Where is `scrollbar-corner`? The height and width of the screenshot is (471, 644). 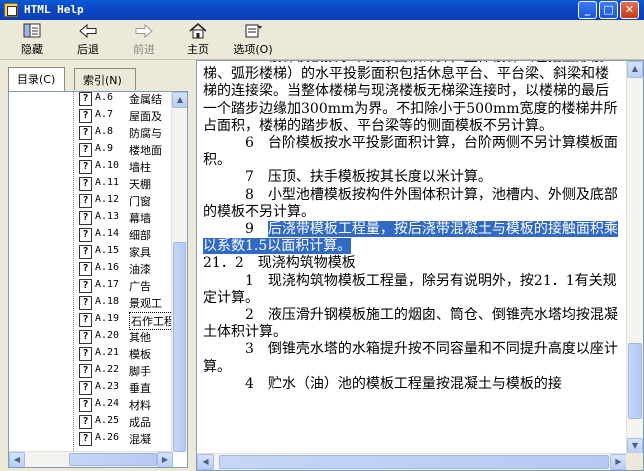
scrollbar-corner is located at coordinates (634, 461).